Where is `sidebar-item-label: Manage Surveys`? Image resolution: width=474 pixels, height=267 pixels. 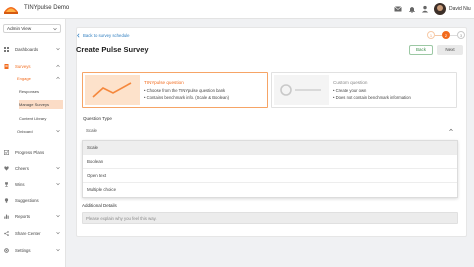
sidebar-item-label: Manage Surveys is located at coordinates (34, 104).